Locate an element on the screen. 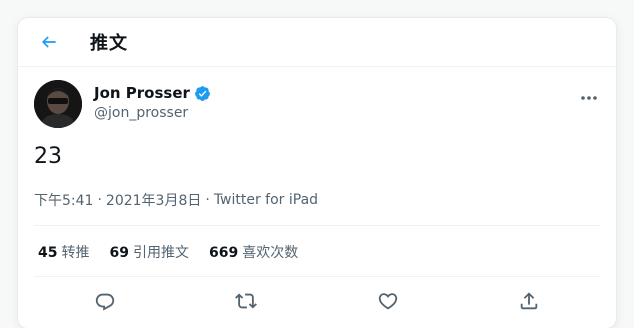 The image size is (634, 328). tweet-actions is located at coordinates (317, 301).